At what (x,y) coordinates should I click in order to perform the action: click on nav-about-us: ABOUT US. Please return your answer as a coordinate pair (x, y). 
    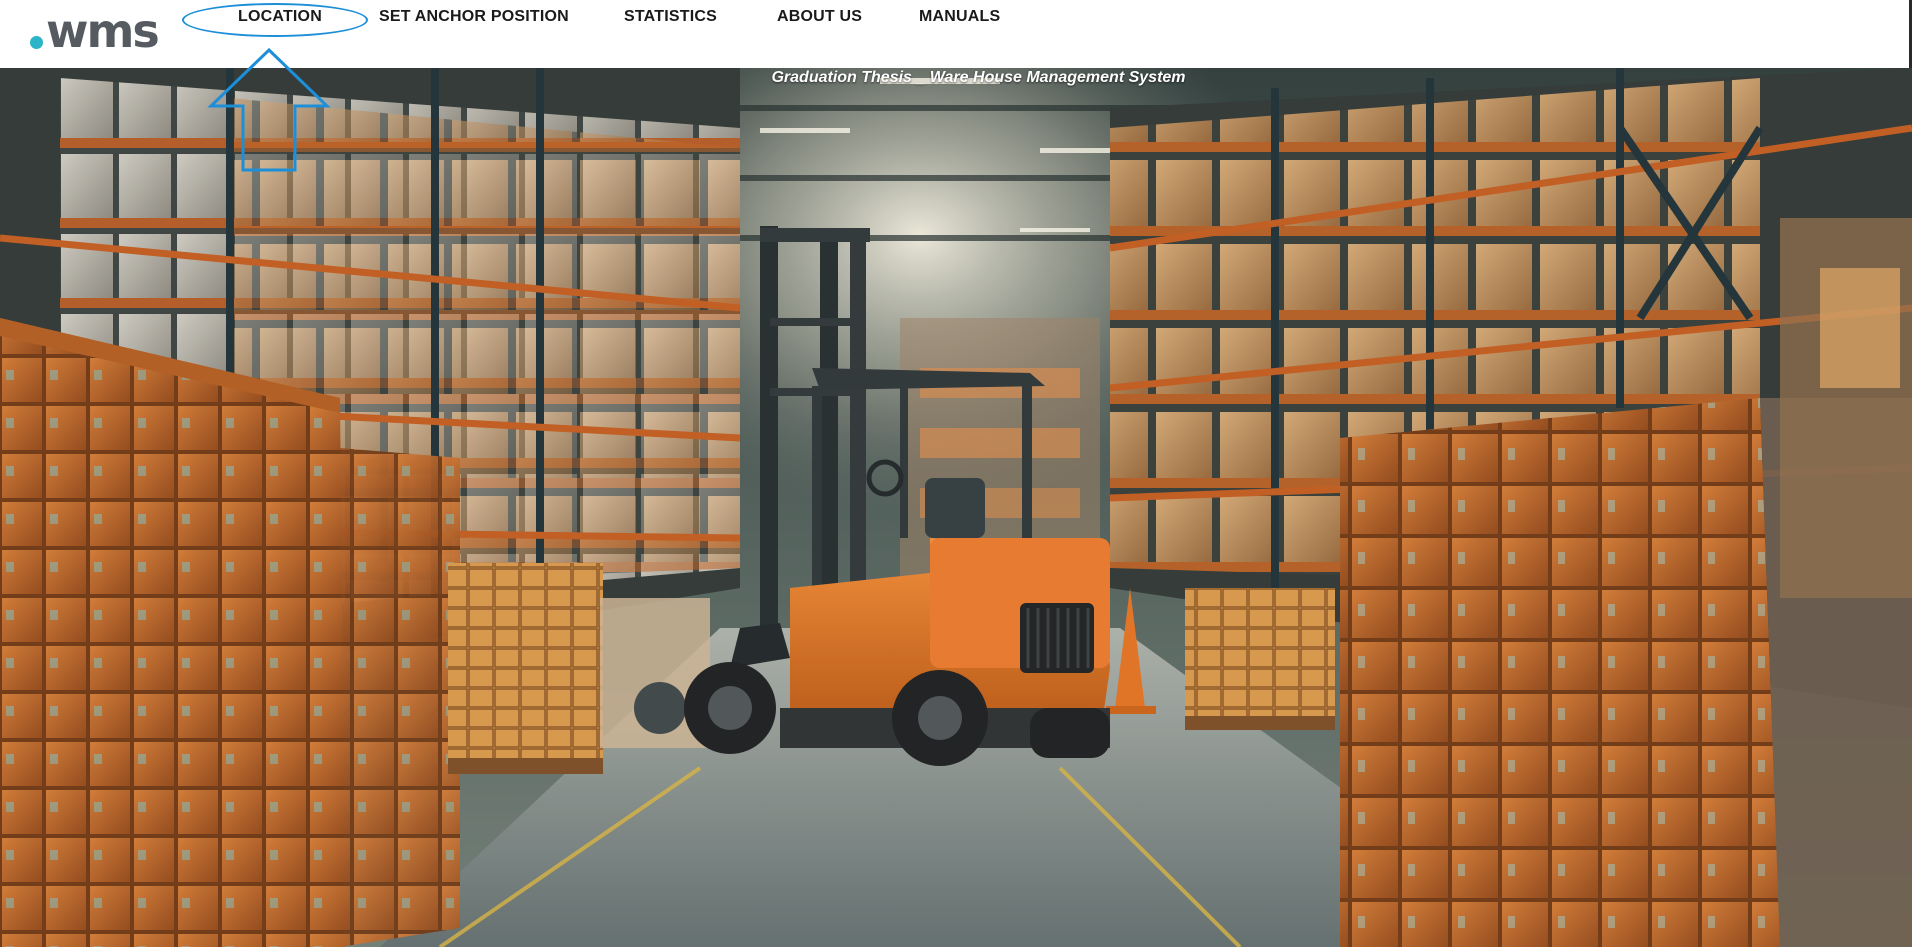
    Looking at the image, I should click on (819, 17).